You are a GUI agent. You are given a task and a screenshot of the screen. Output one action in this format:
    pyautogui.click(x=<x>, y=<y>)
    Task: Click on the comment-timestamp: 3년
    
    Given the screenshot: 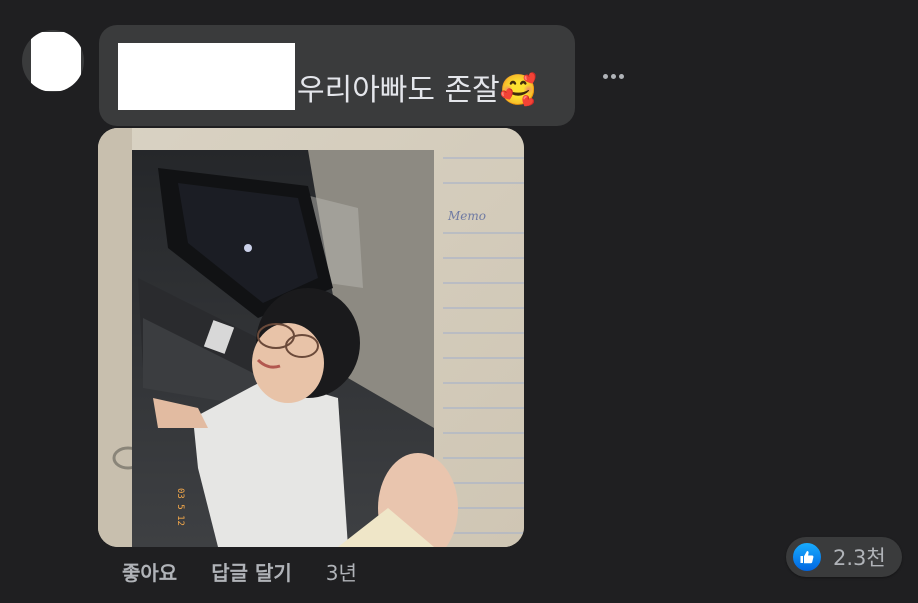 What is the action you would take?
    pyautogui.click(x=341, y=573)
    